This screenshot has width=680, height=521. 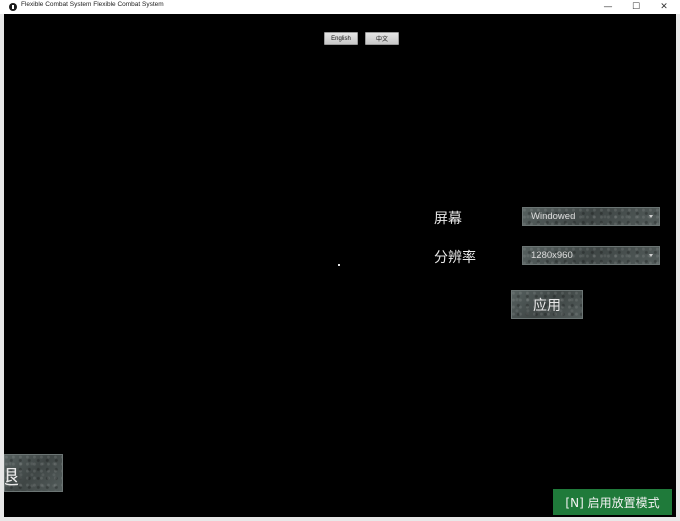 What do you see at coordinates (448, 219) in the screenshot?
I see `screen-mode-label: 屏幕` at bounding box center [448, 219].